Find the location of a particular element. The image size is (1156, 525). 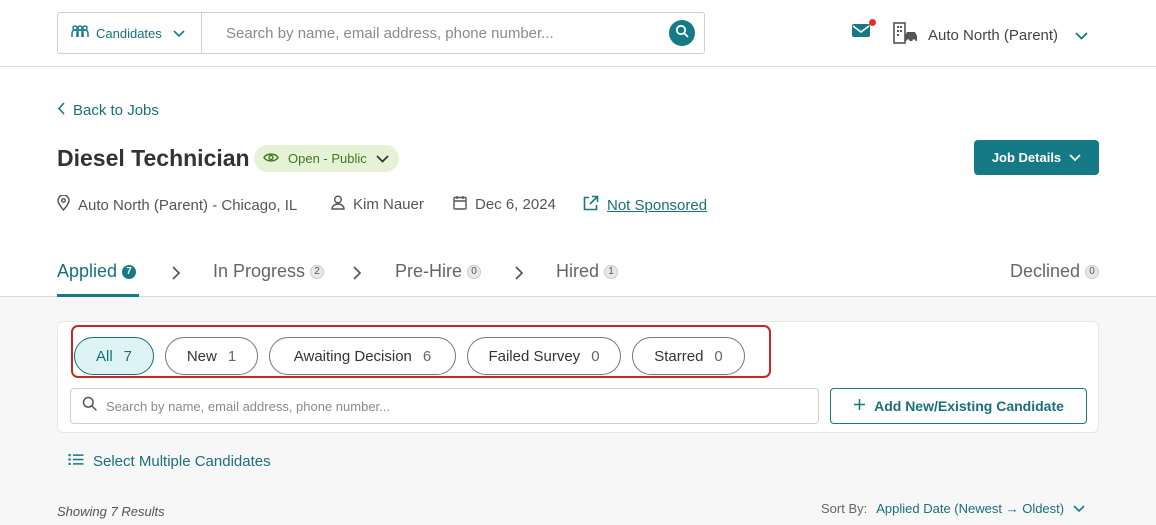

job-recruiter: Kim Nauer is located at coordinates (377, 204).